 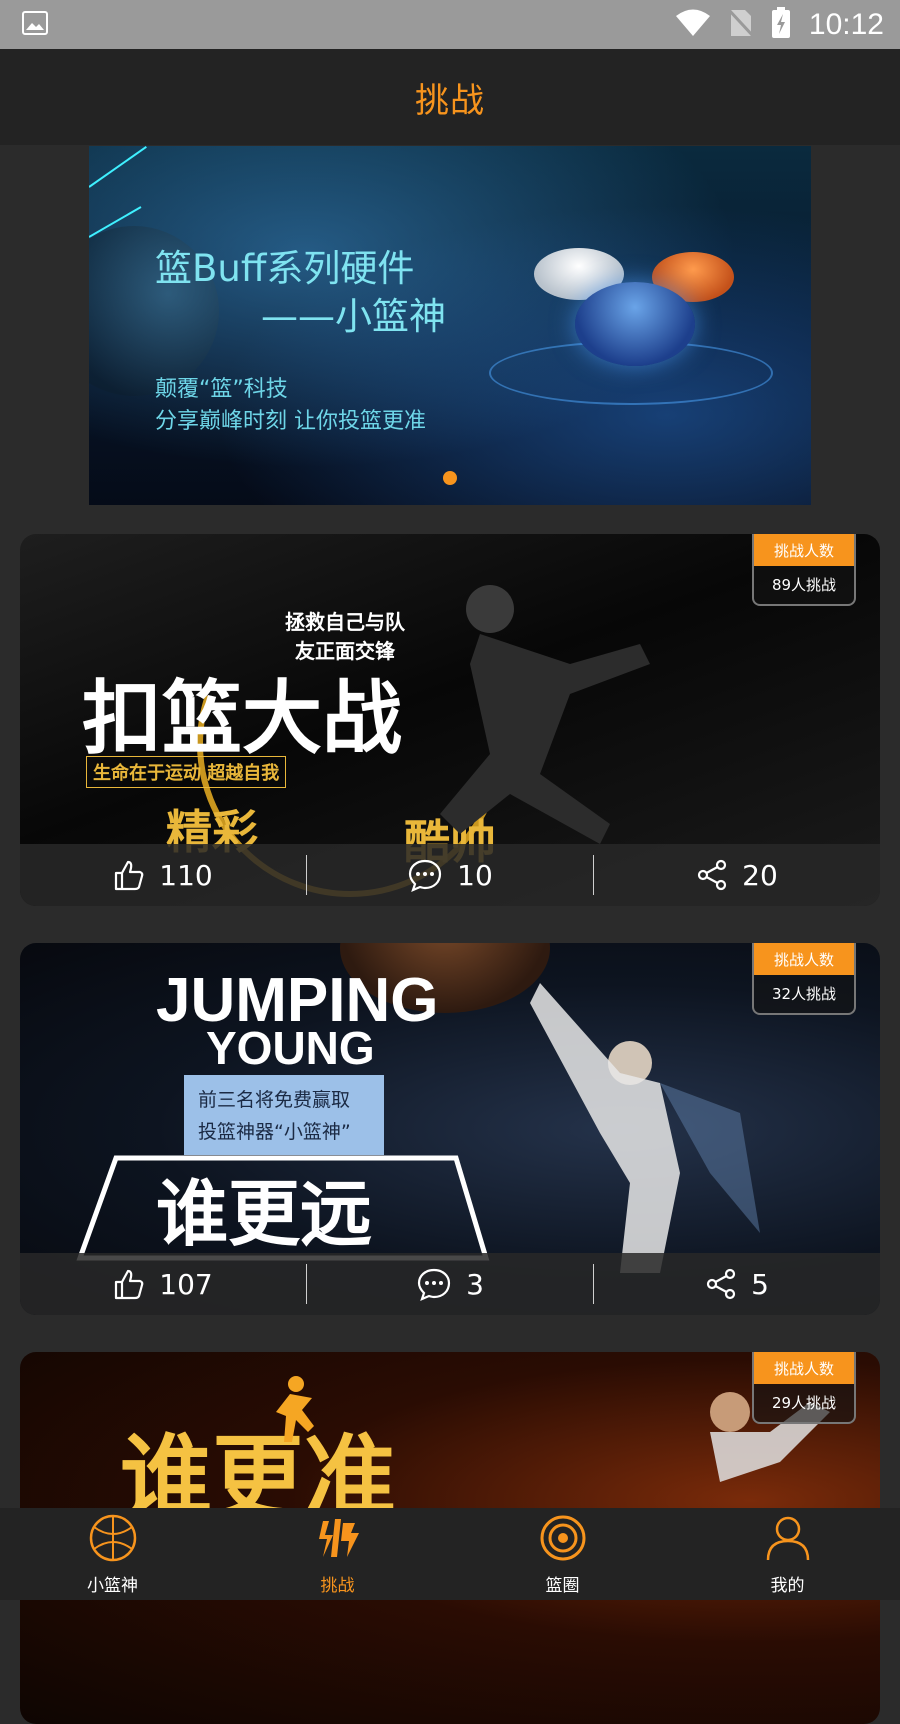 I want to click on battery-charging-icon, so click(x=781, y=24).